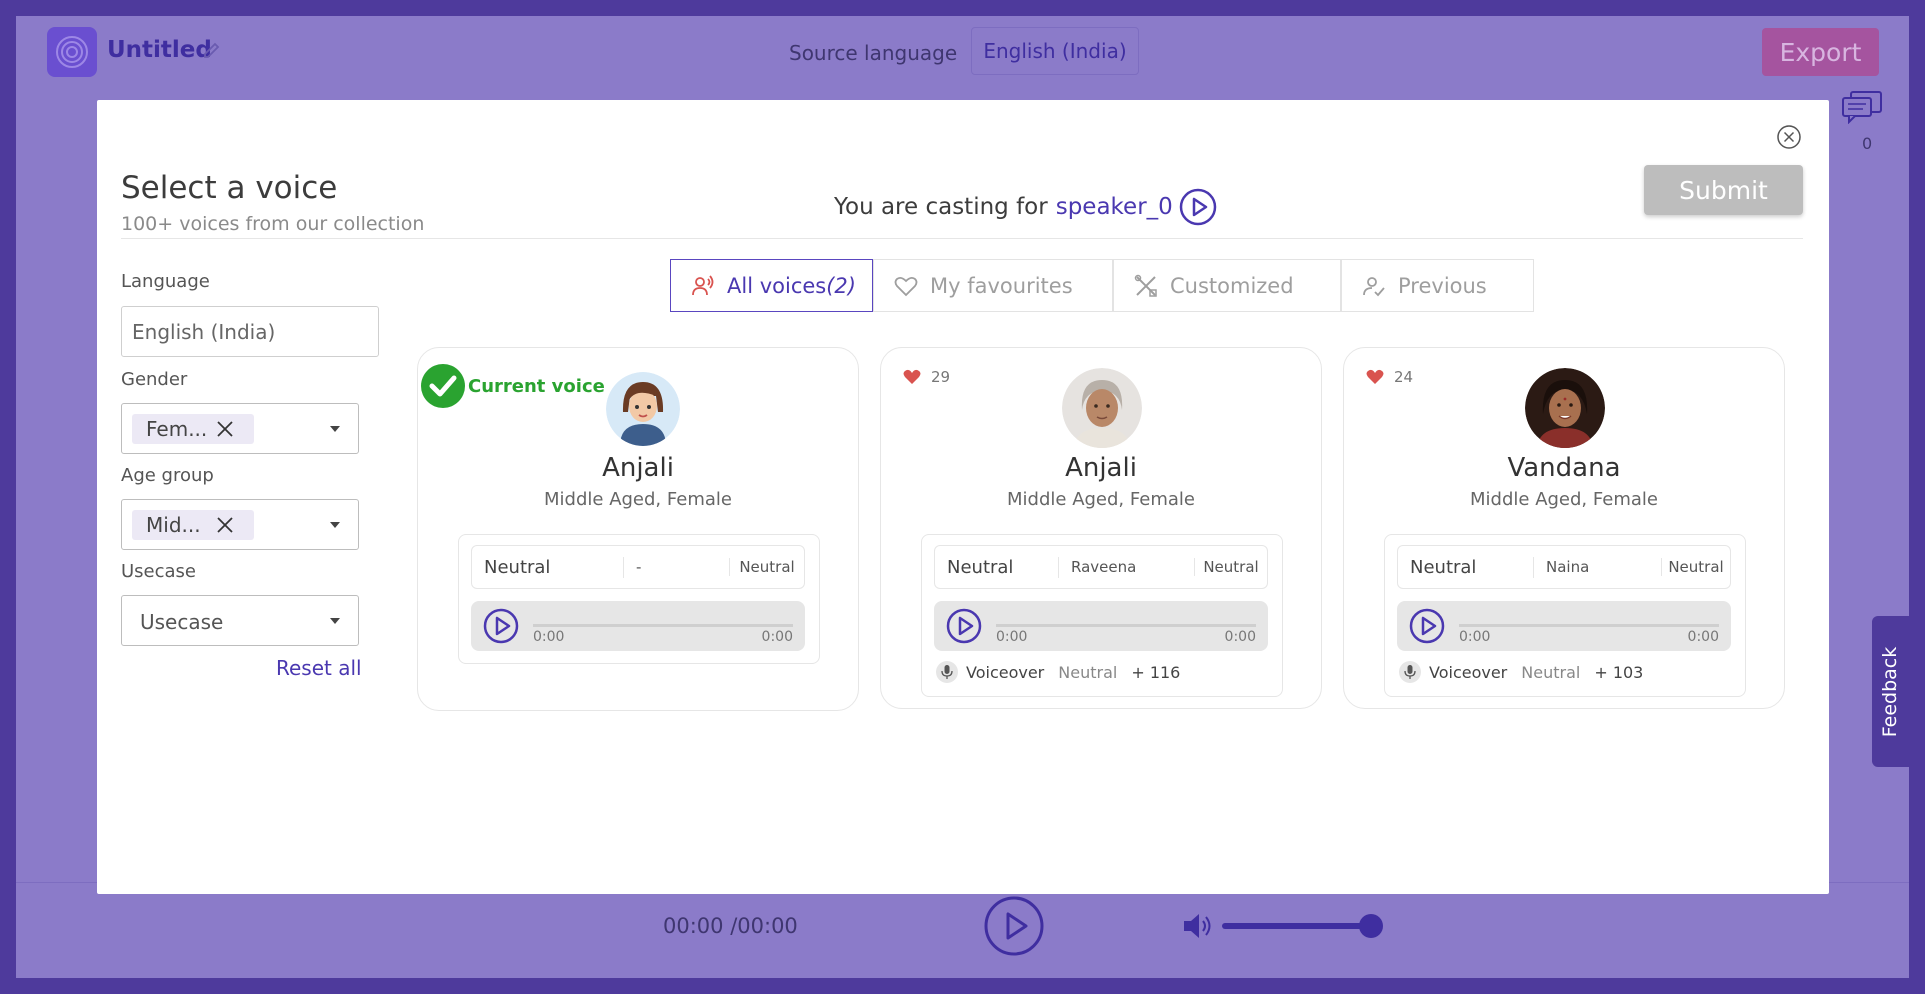 The image size is (1925, 994). I want to click on pencil-icon, so click(212, 51).